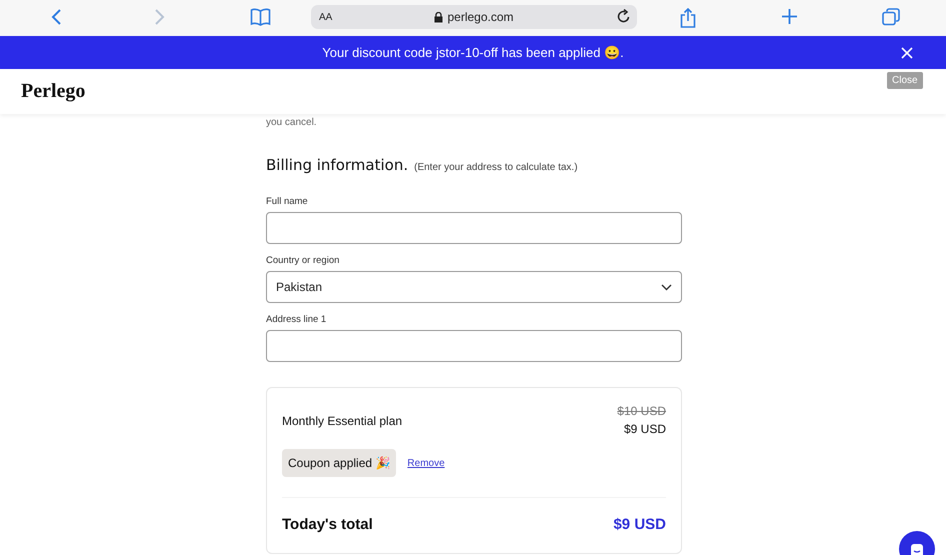  I want to click on section-title: Billing information., so click(337, 165).